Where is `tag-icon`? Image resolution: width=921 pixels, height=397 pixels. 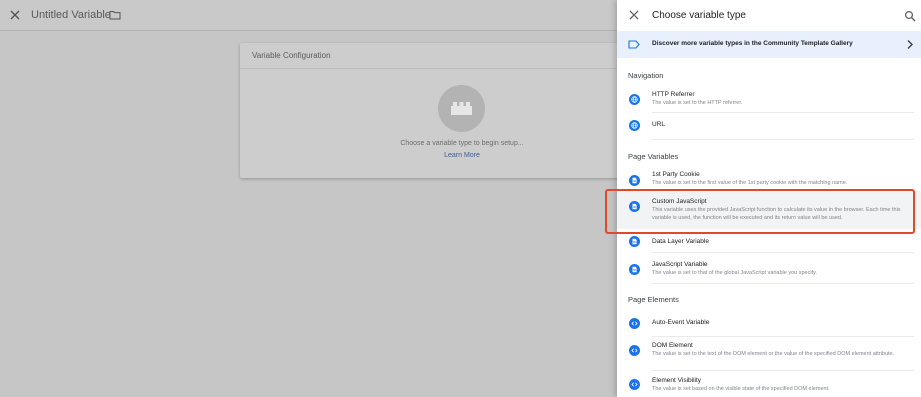 tag-icon is located at coordinates (634, 44).